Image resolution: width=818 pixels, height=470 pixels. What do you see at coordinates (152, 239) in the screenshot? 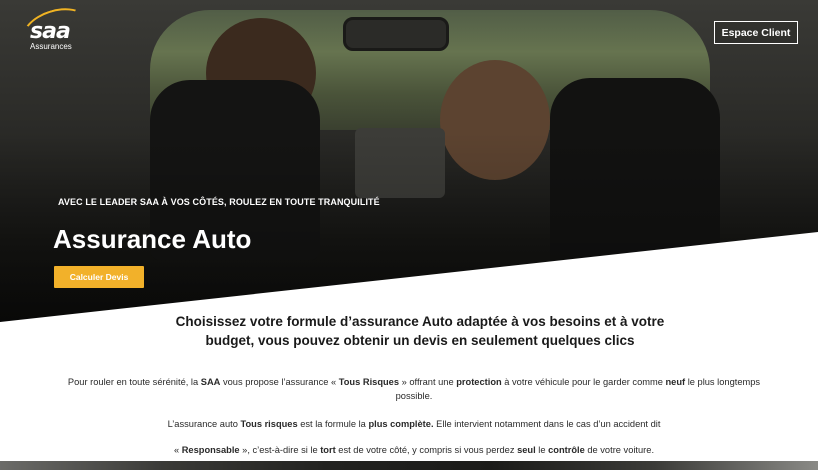
I see `page-title: Assurance Auto` at bounding box center [152, 239].